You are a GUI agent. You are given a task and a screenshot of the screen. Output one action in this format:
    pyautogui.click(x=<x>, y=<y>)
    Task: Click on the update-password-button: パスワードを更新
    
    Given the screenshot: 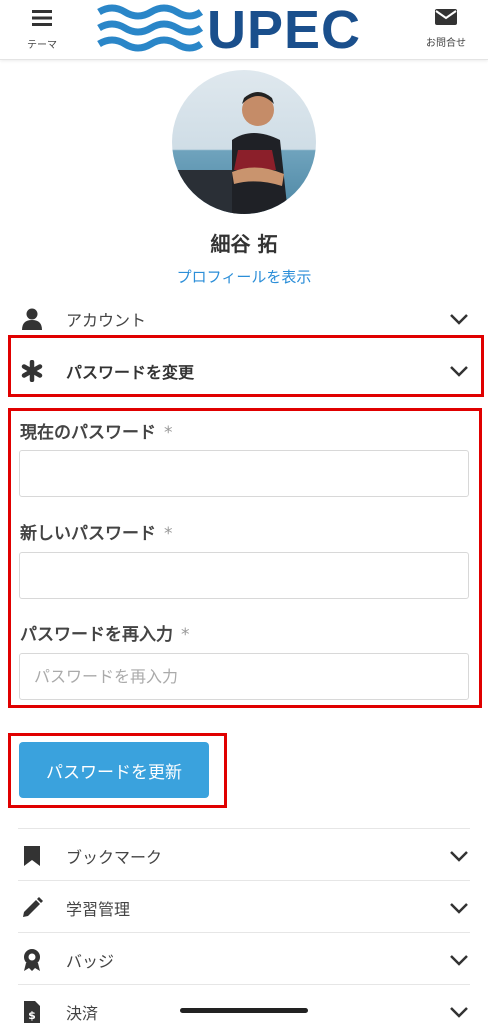 What is the action you would take?
    pyautogui.click(x=114, y=770)
    